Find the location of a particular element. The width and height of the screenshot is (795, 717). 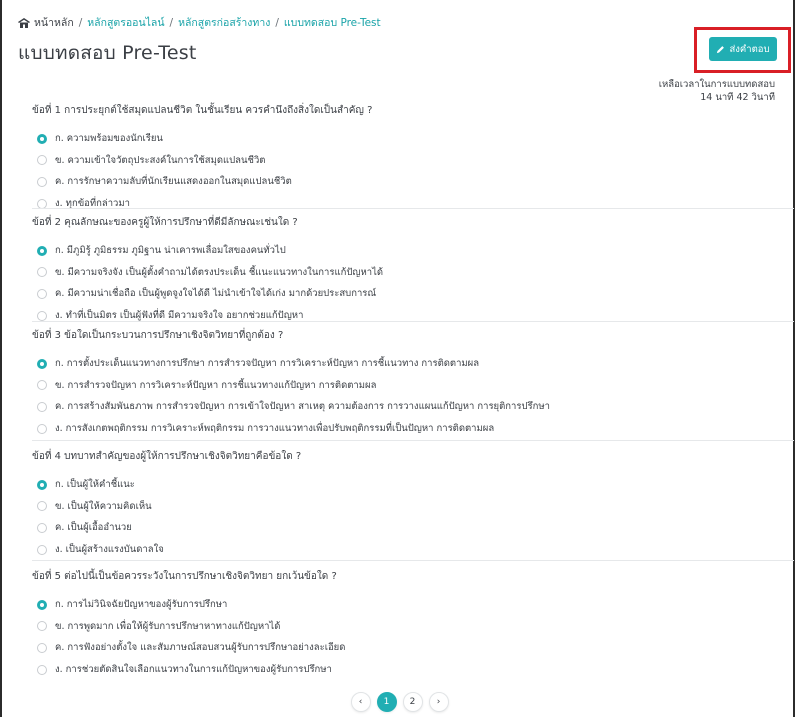

page-title: แบบทดสอบ Pre-Test is located at coordinates (107, 53).